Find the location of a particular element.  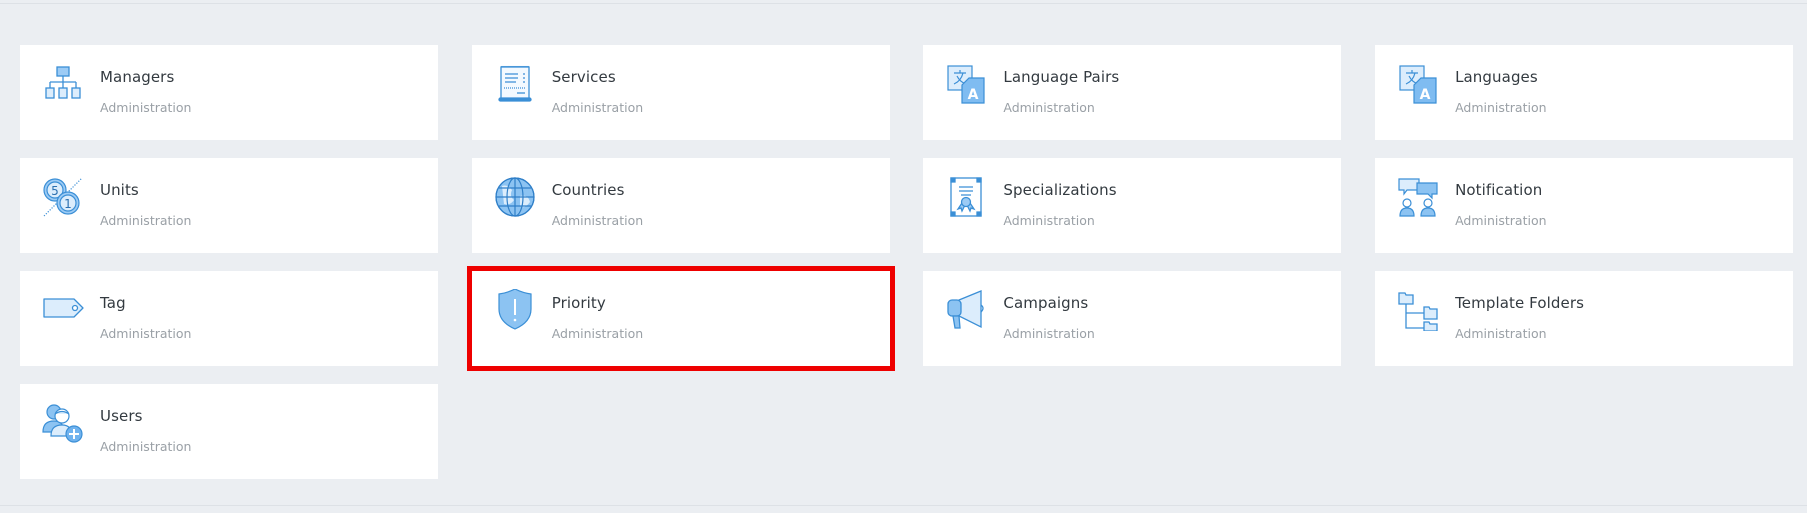

folder-tree-icon is located at coordinates (1418, 310).